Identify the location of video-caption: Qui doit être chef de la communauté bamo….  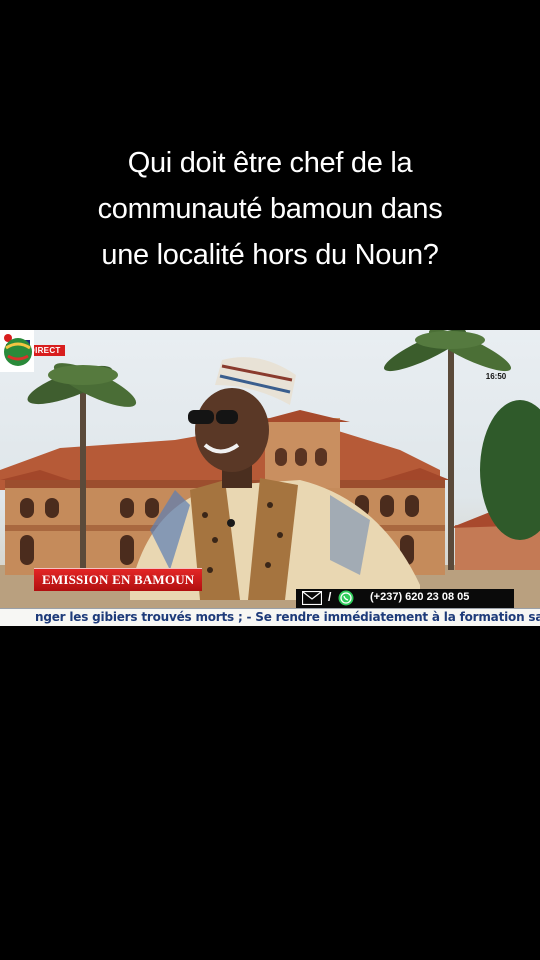
(270, 209).